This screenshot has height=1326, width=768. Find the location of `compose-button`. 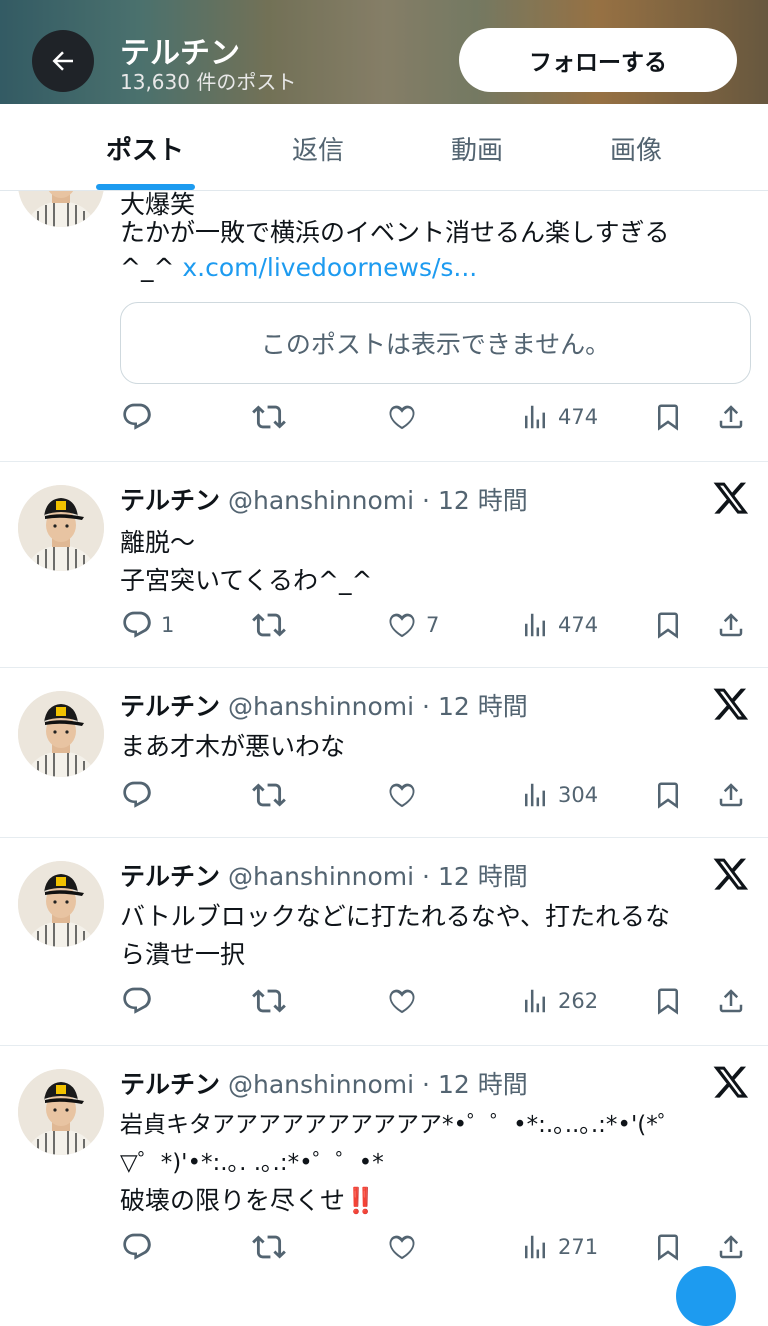

compose-button is located at coordinates (706, 1296).